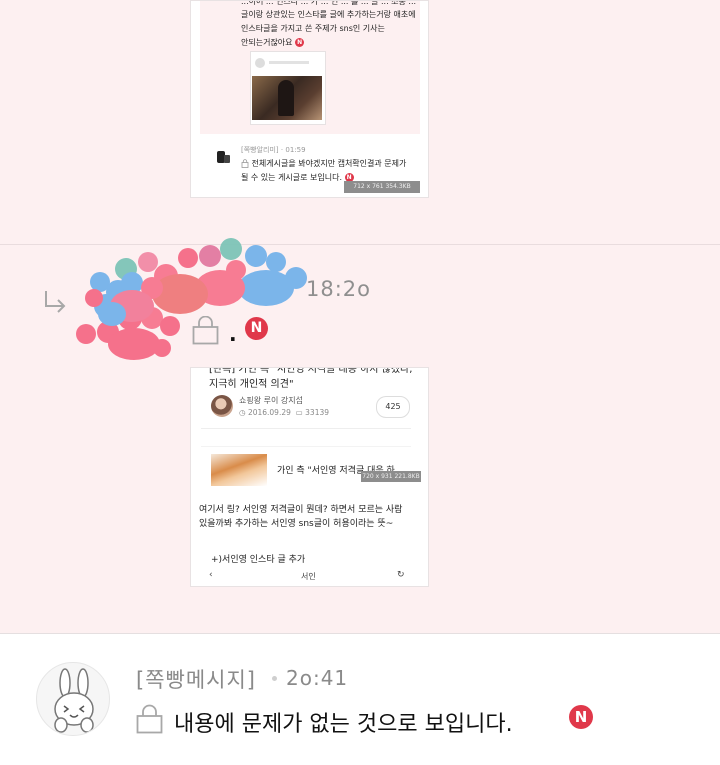 The width and height of the screenshot is (720, 765). What do you see at coordinates (273, 42) in the screenshot?
I see `top-line-4: 안되는거잖아요 N` at bounding box center [273, 42].